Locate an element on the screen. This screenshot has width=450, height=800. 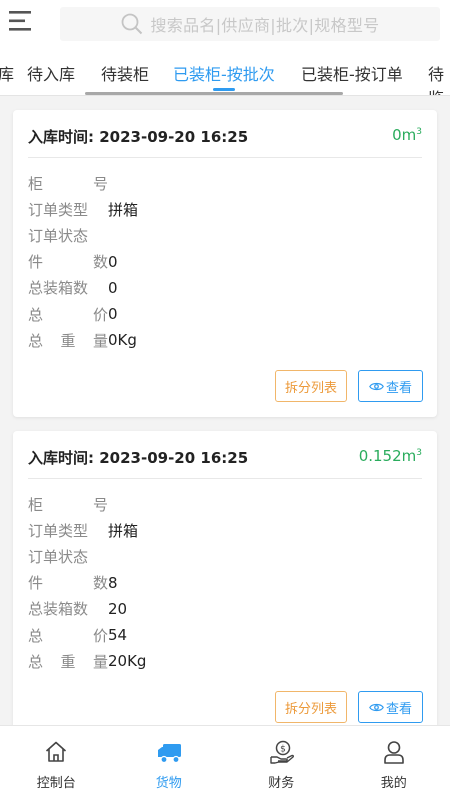
tab-loaded-by-order: 已装柜-按订单 is located at coordinates (352, 73).